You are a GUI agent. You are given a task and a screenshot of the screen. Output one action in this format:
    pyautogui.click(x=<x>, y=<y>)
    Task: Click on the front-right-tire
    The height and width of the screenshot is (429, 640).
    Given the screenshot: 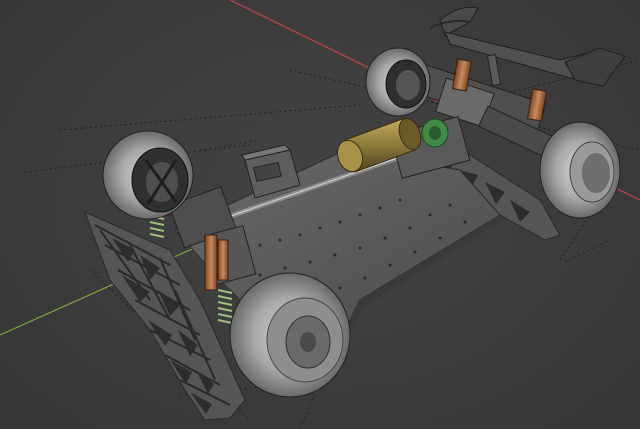 What is the action you would take?
    pyautogui.click(x=290, y=335)
    